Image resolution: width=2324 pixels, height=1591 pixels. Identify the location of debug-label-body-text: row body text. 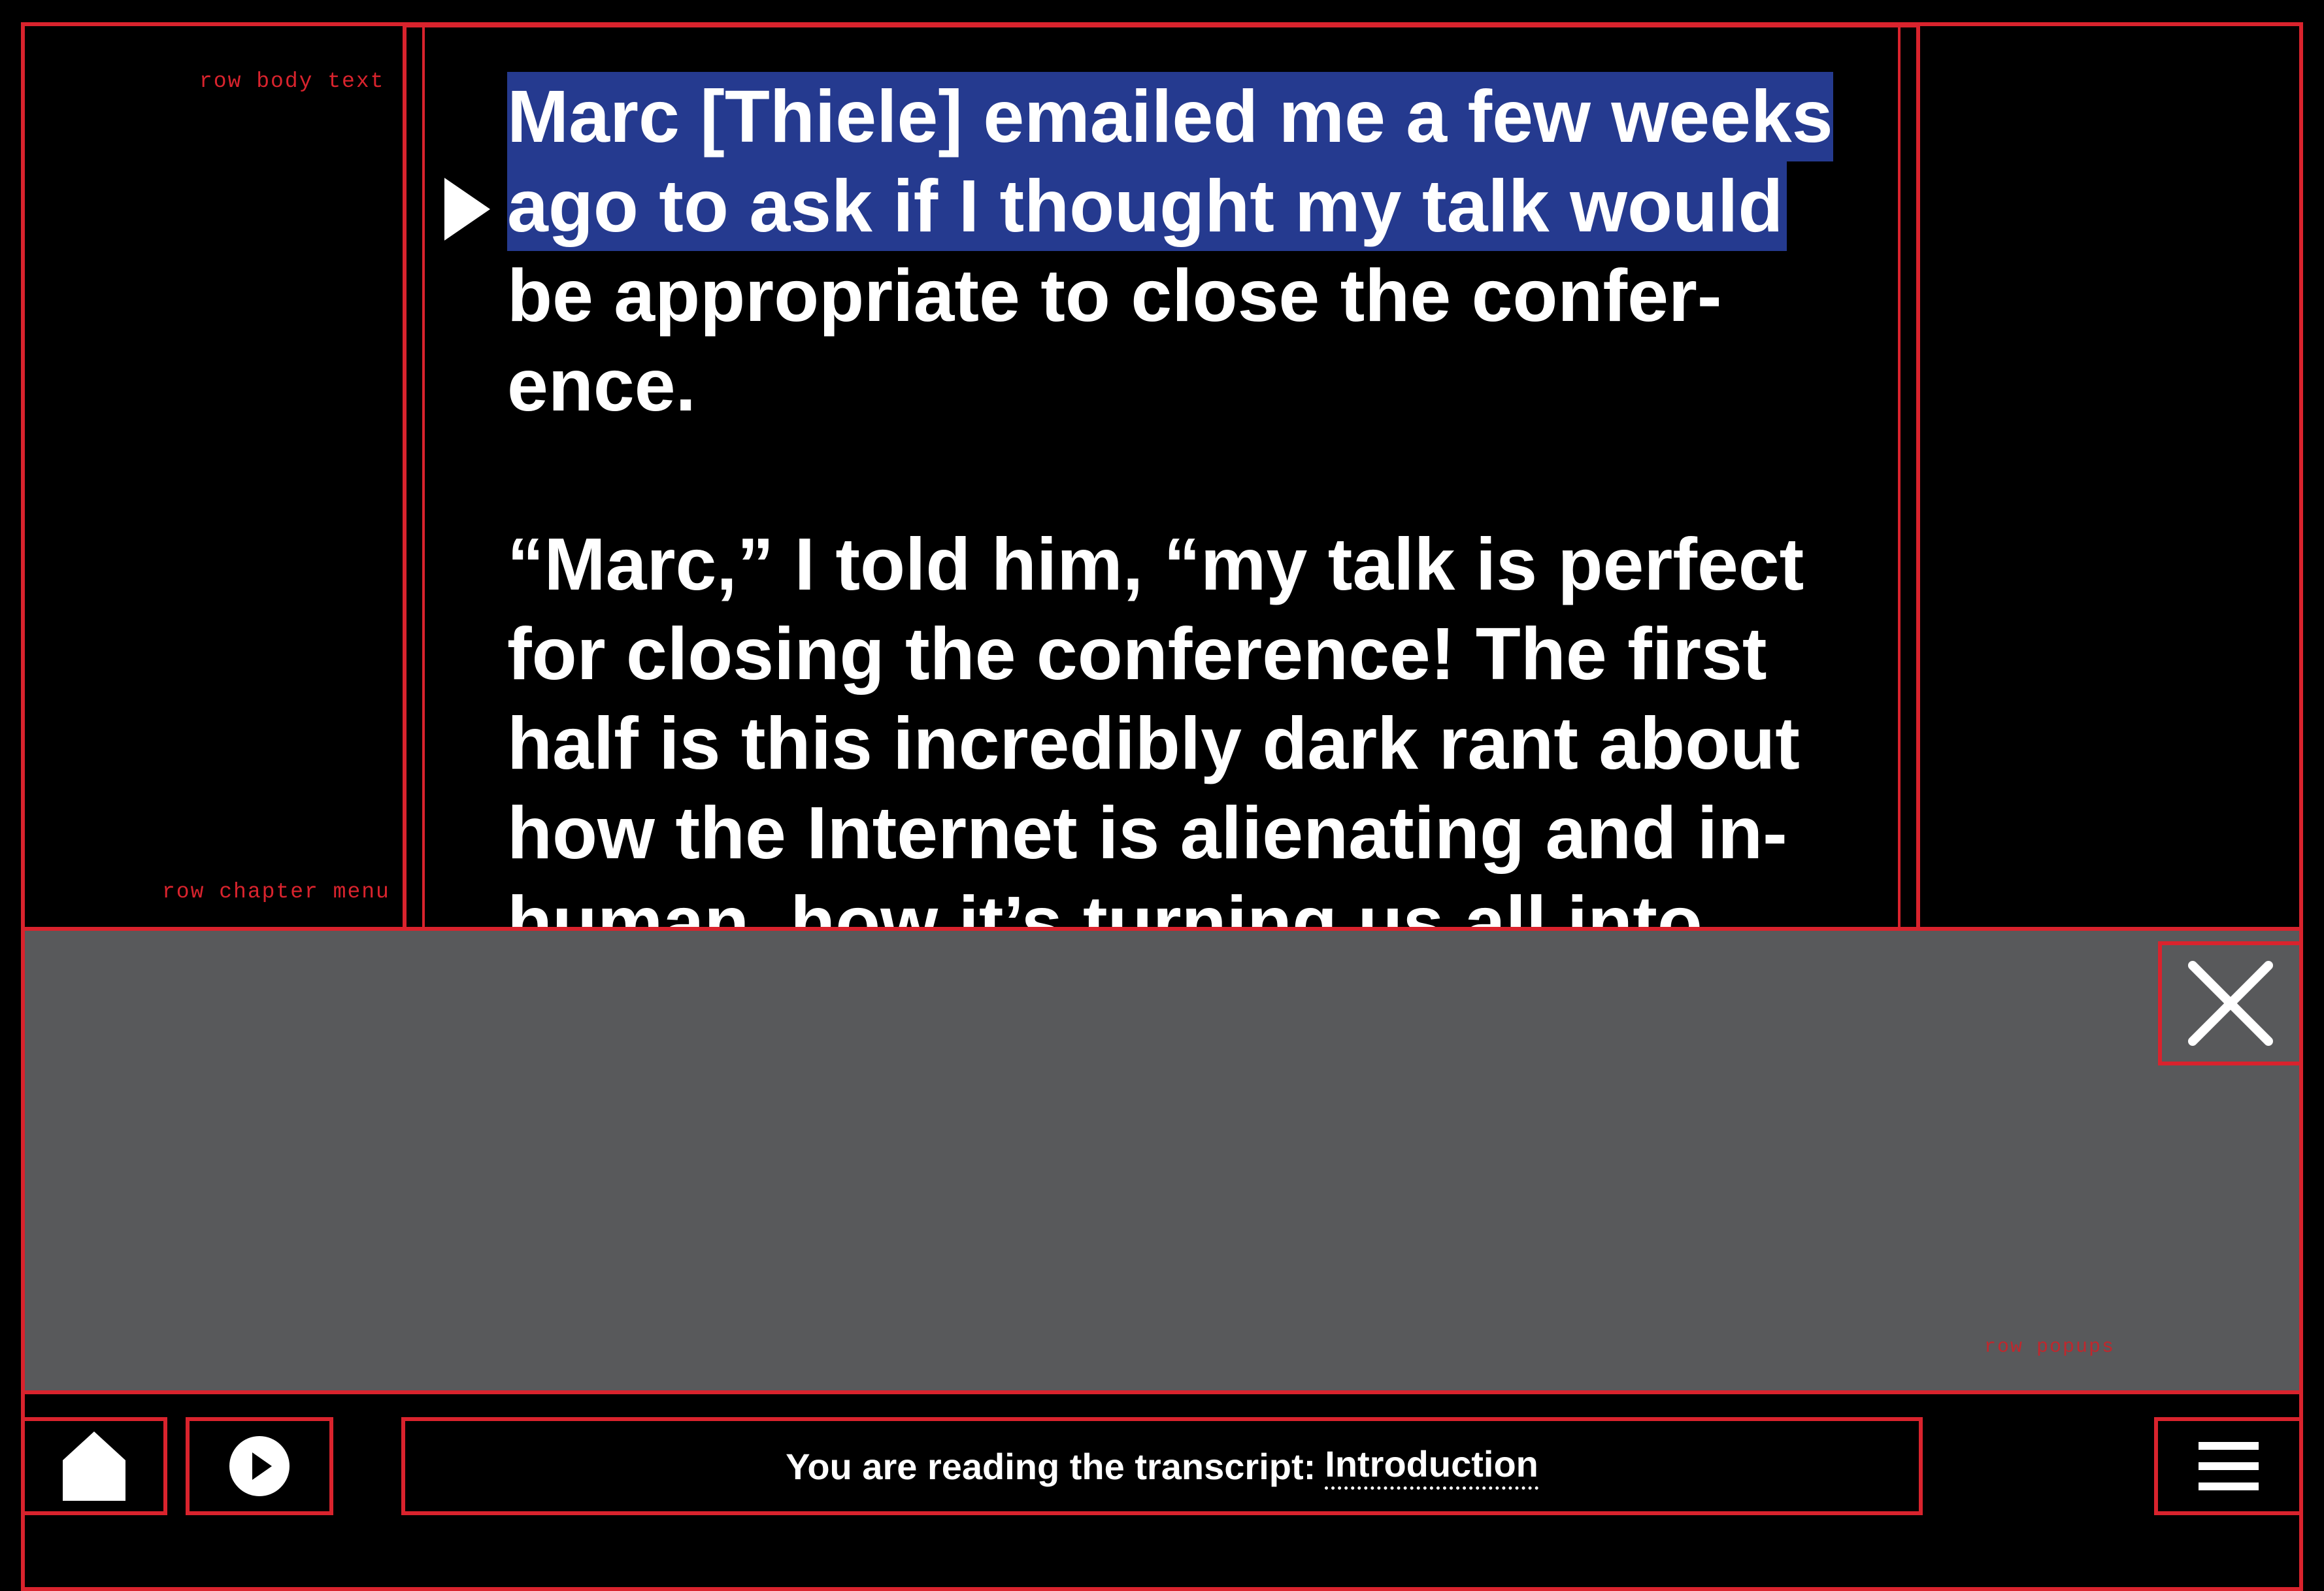
(292, 81).